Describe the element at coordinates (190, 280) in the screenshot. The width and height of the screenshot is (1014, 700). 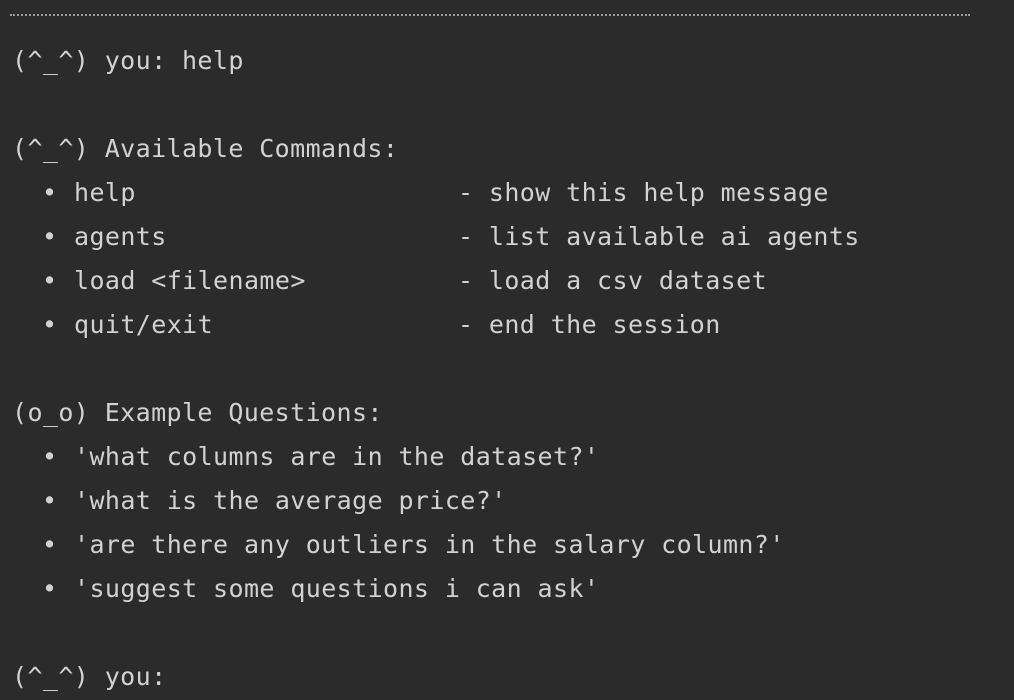
I see `command-name: load <filename>` at that location.